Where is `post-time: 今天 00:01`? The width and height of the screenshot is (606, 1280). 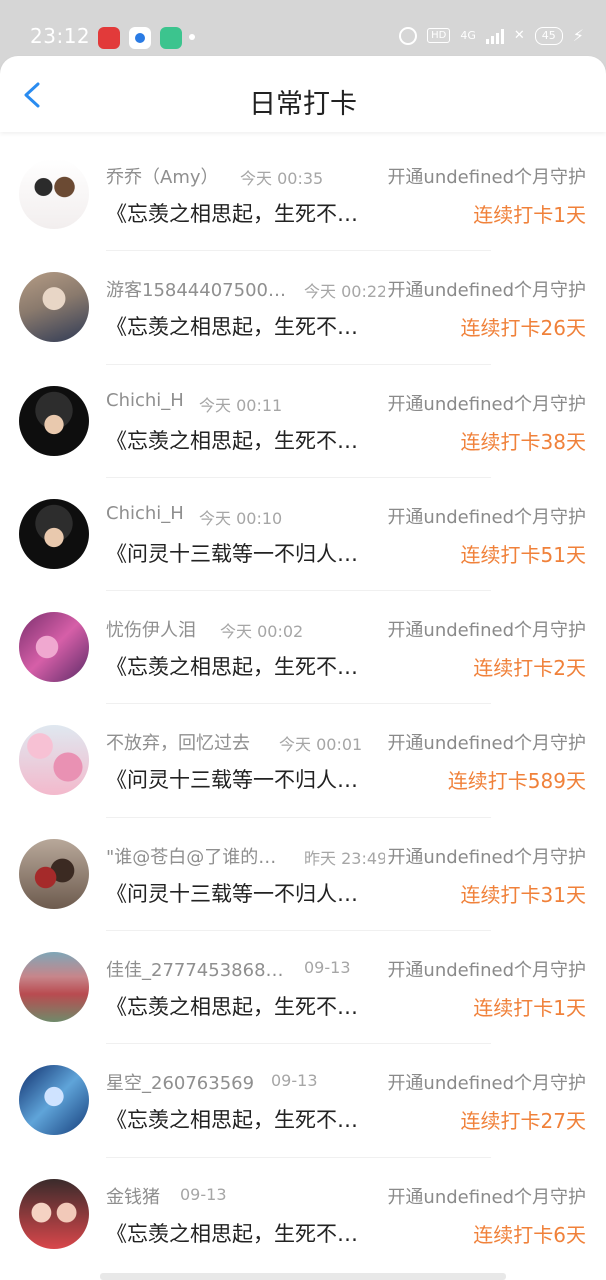 post-time: 今天 00:01 is located at coordinates (321, 745).